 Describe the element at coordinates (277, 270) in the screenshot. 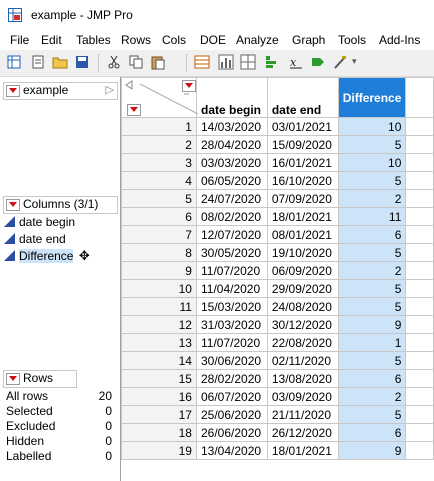

I see `table-row: 9 11/07/2020 06/09/2020 2` at that location.